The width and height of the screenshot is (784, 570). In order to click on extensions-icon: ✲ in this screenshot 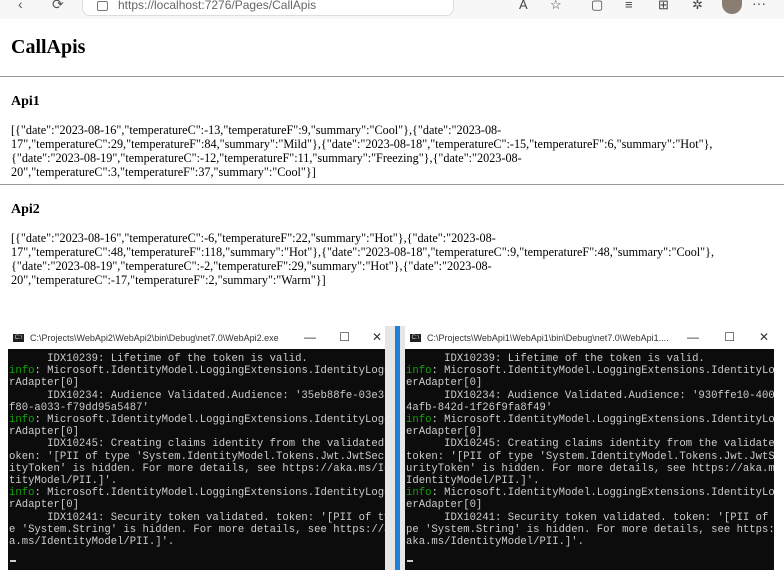, I will do `click(697, 6)`.